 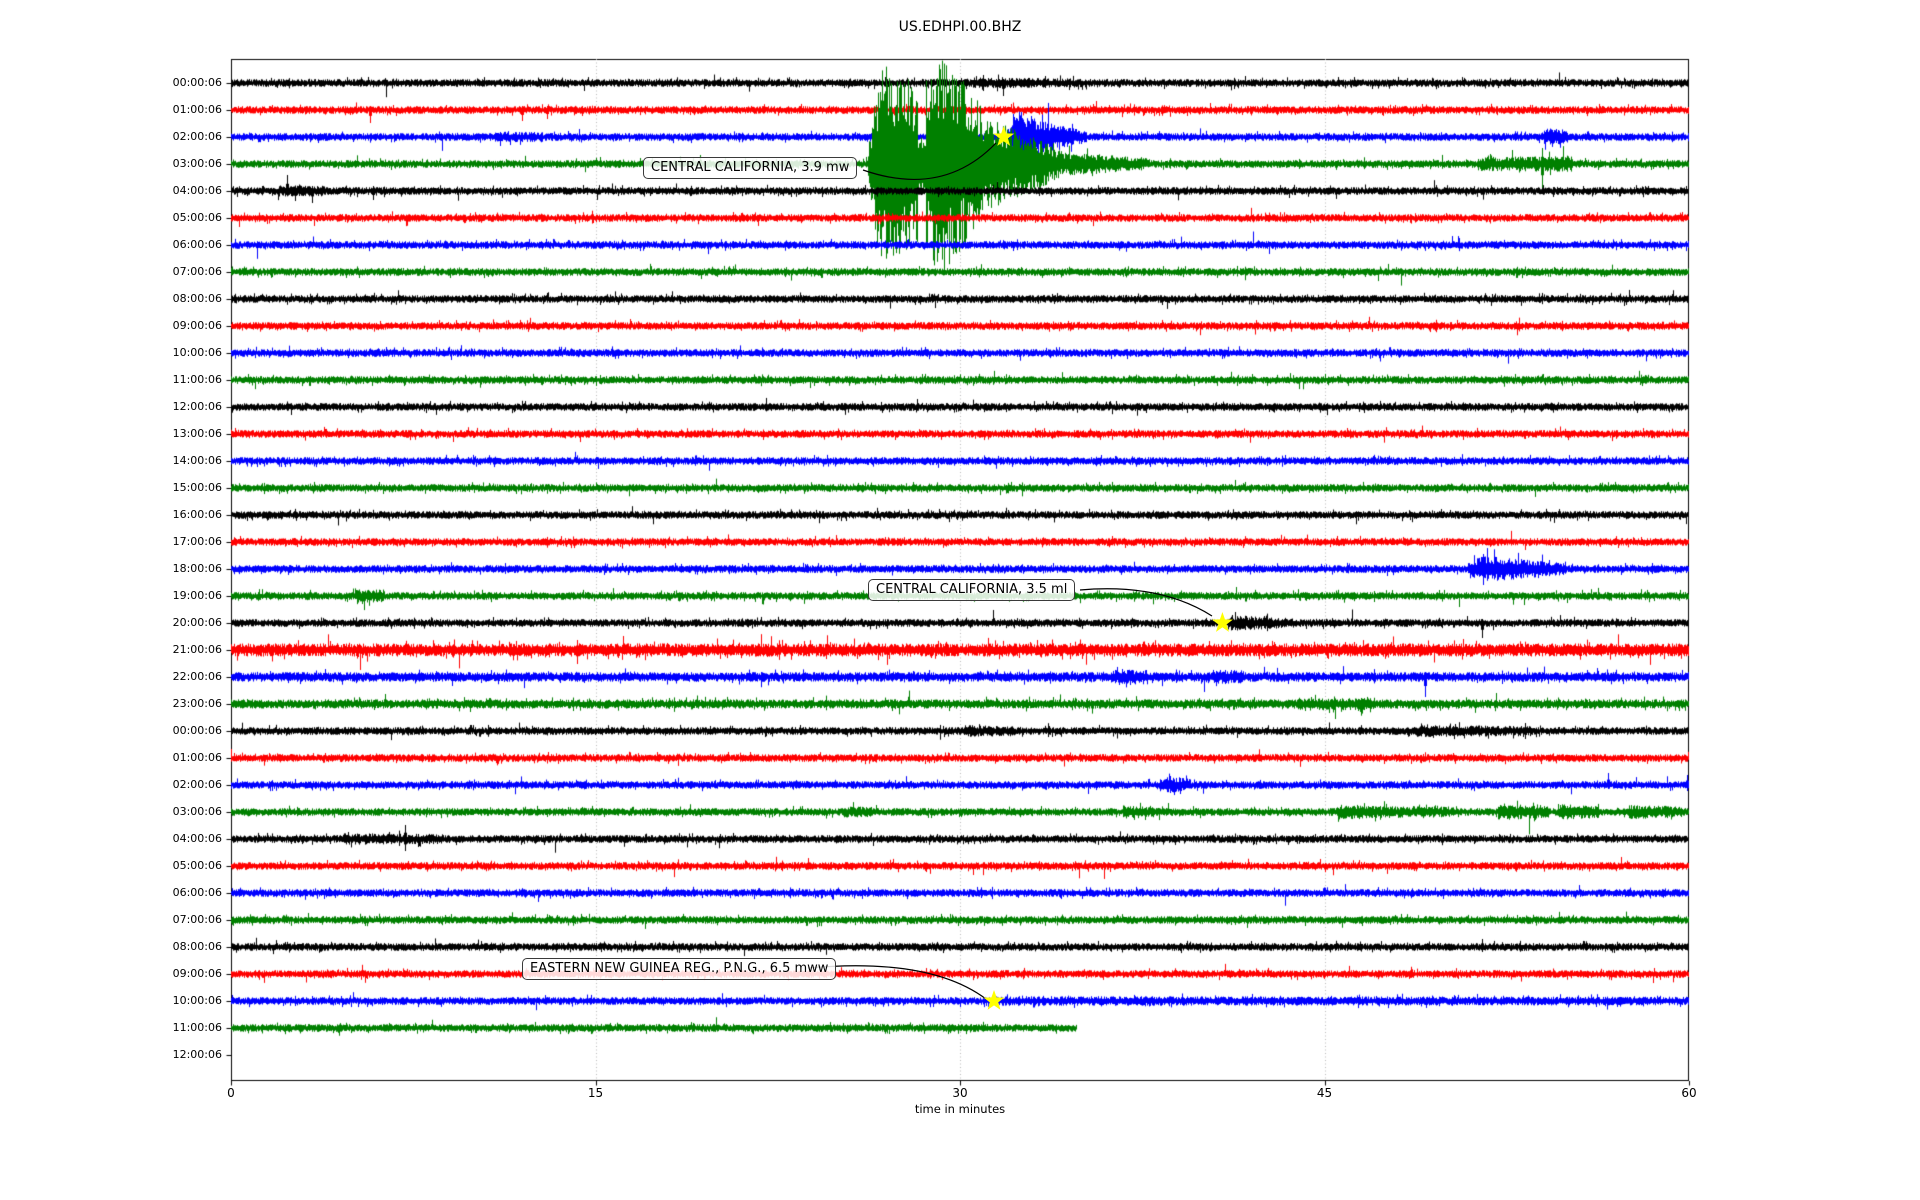 I want to click on y-axis-tick-label: 19:00:06, so click(x=197, y=595).